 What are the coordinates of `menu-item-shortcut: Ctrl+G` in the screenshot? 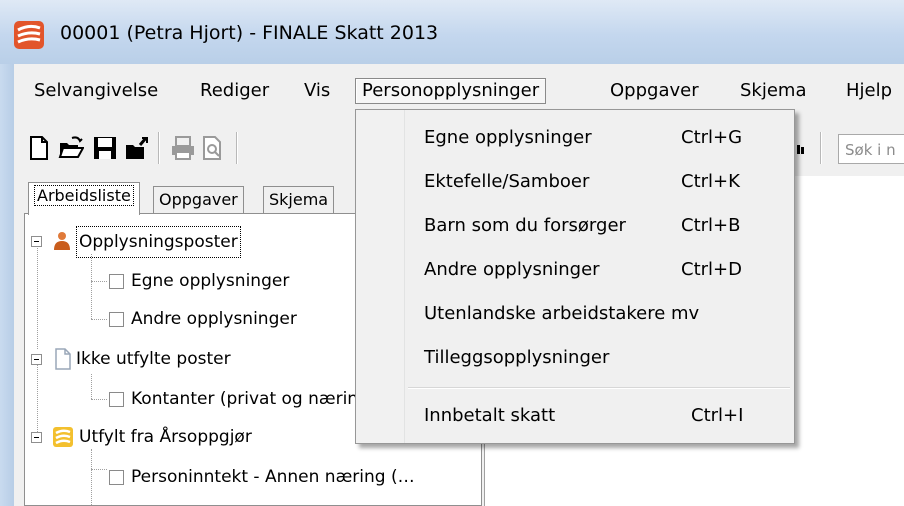 It's located at (712, 137).